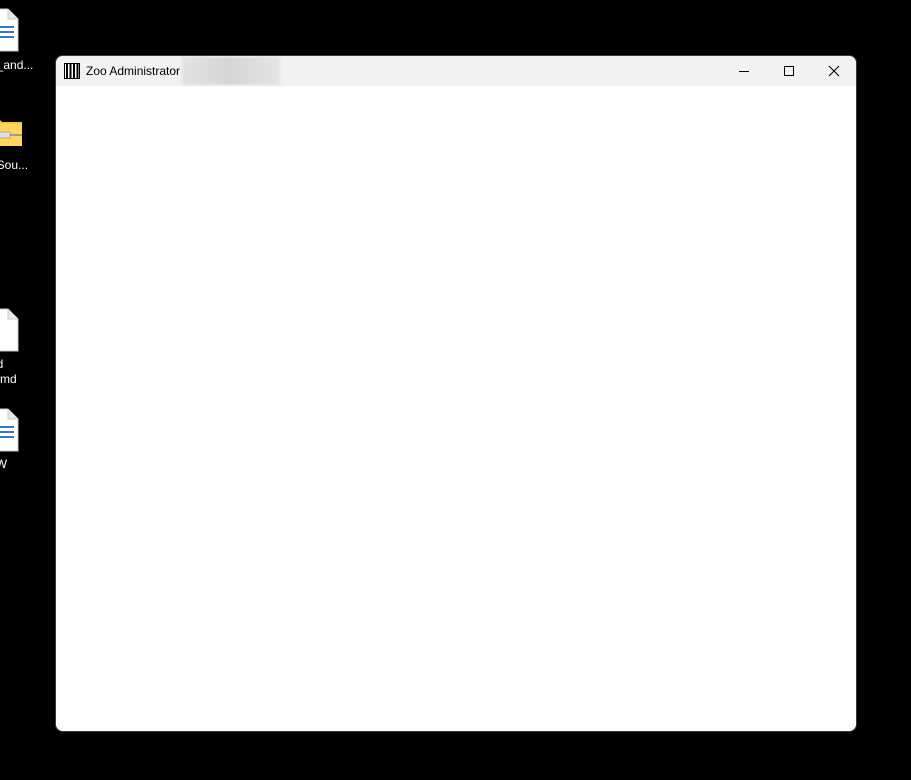 This screenshot has height=780, width=911. I want to click on minimize-icon, so click(743, 71).